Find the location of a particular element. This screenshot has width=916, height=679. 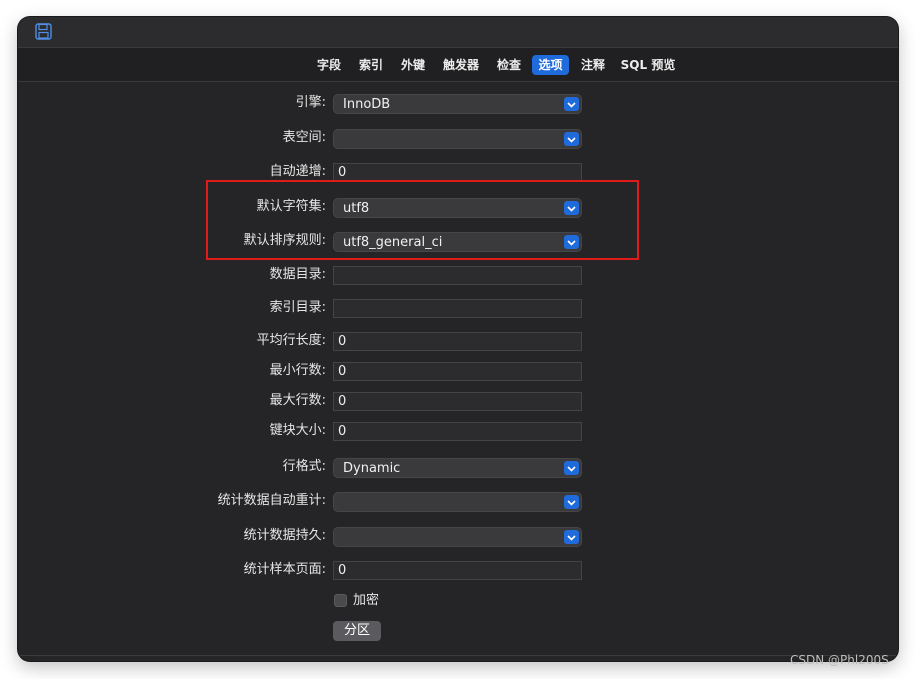

default-charset-value: utf8 is located at coordinates (356, 208).